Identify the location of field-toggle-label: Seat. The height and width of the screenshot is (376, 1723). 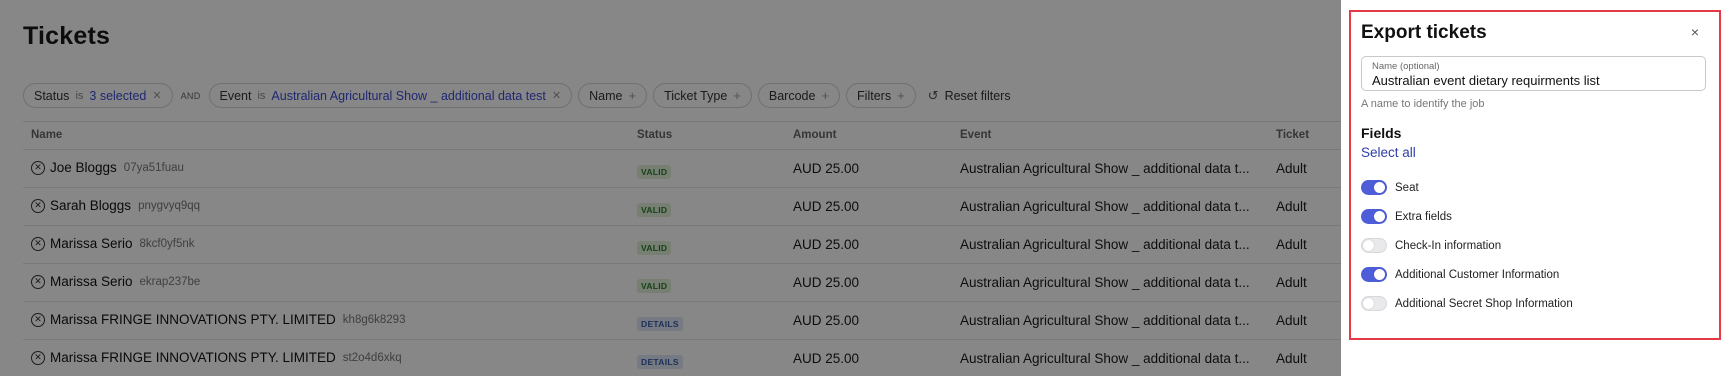
(1407, 187).